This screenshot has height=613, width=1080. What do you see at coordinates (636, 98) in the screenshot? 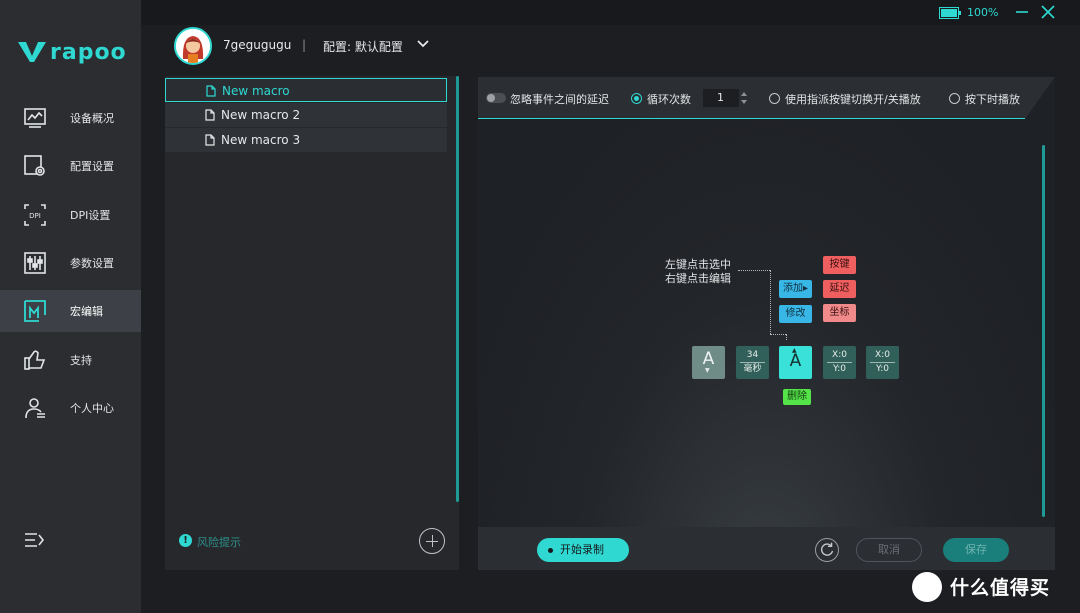
I see `loop-count-radio` at bounding box center [636, 98].